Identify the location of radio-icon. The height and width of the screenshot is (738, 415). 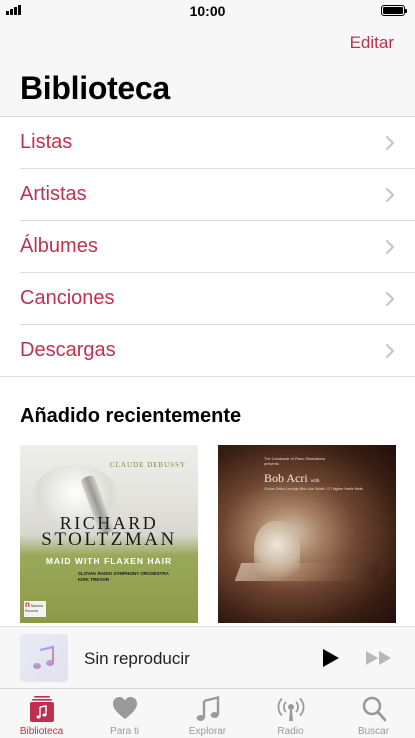
(290, 709).